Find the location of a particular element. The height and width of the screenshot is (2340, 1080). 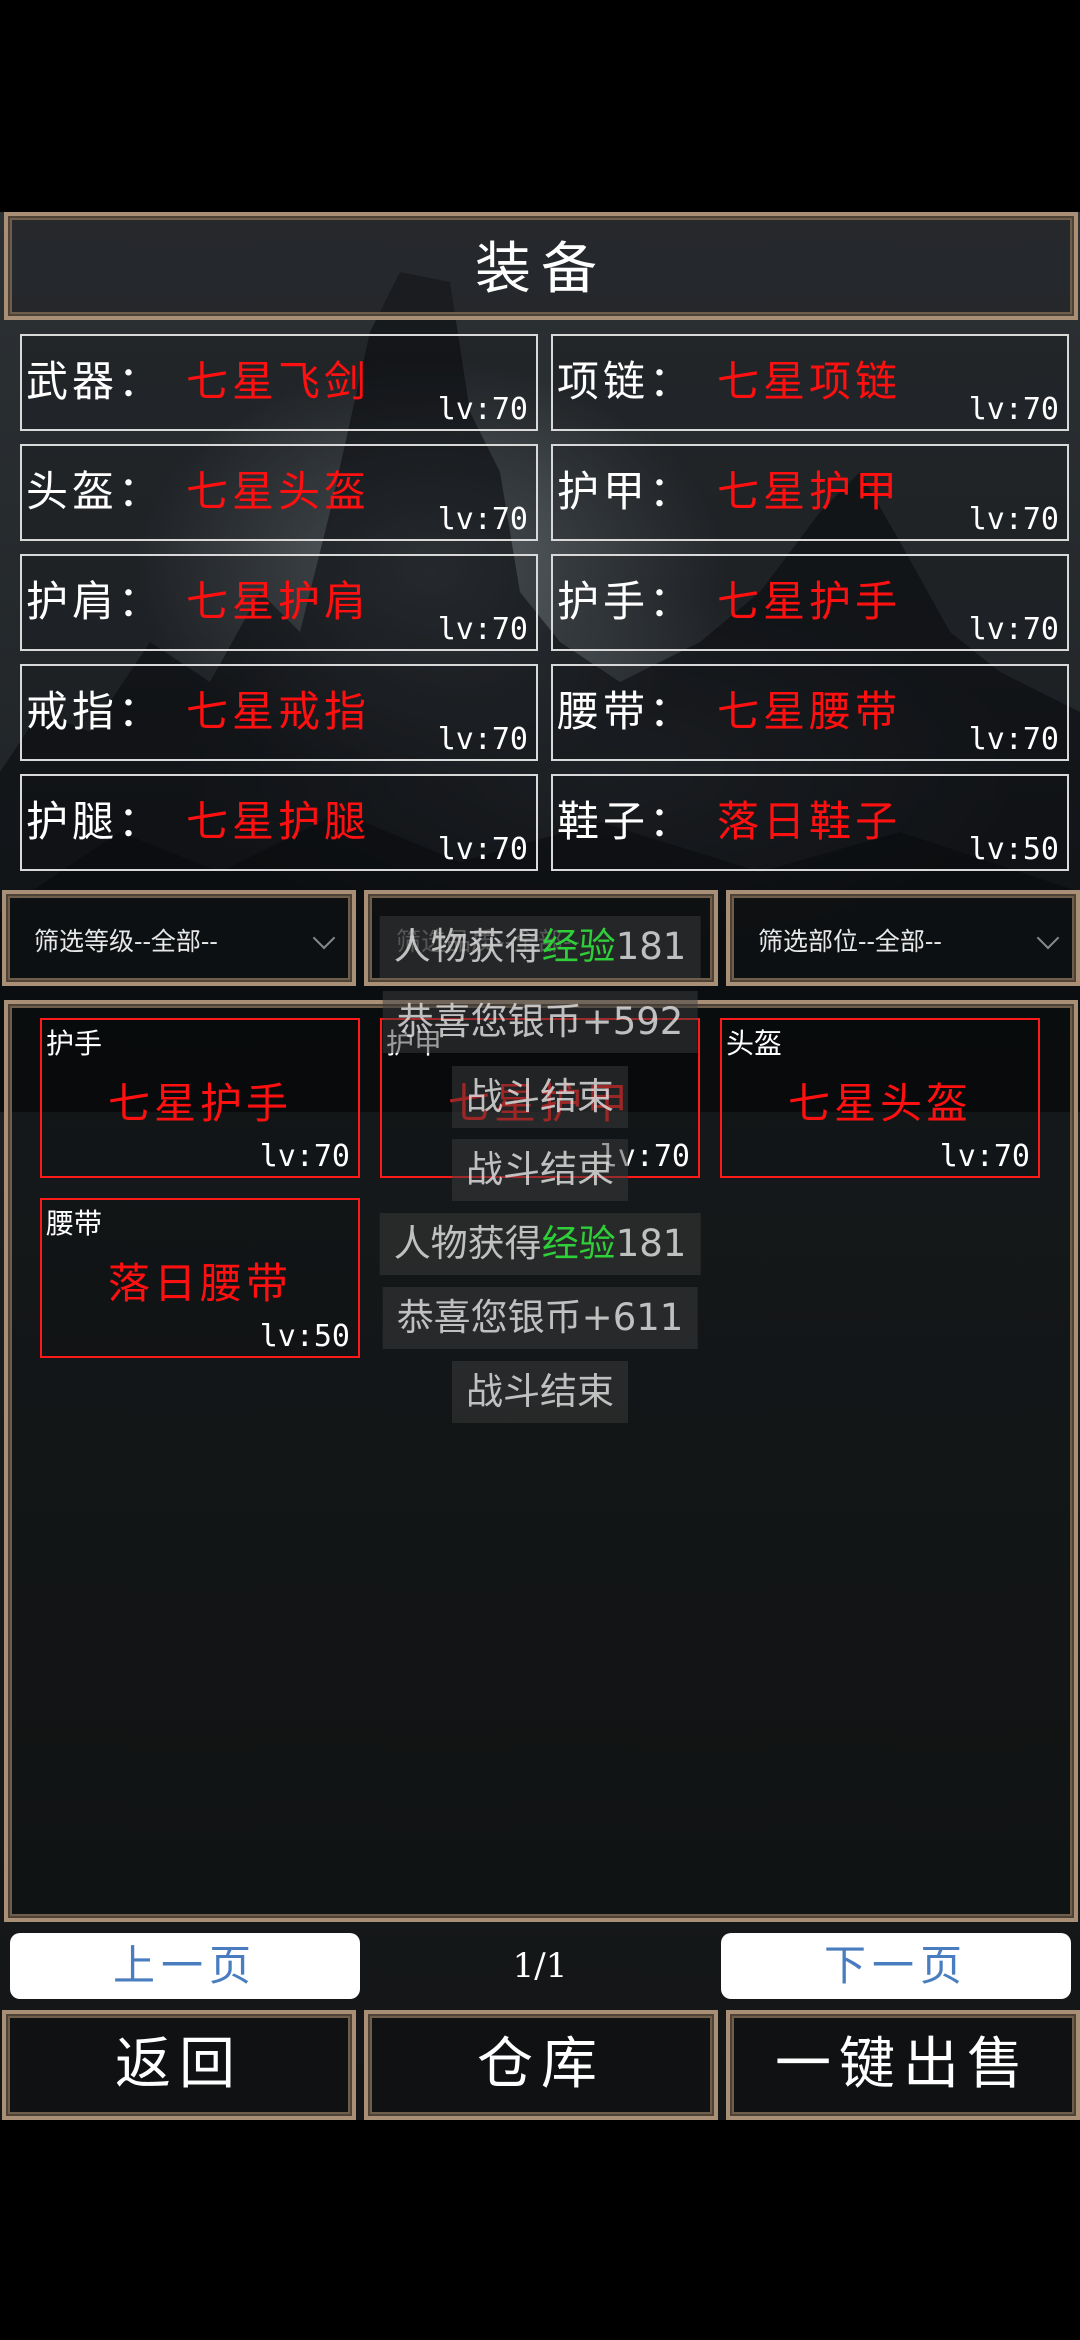

inventory-item: 头盔 七星头盔 lv:70 is located at coordinates (880, 1098).